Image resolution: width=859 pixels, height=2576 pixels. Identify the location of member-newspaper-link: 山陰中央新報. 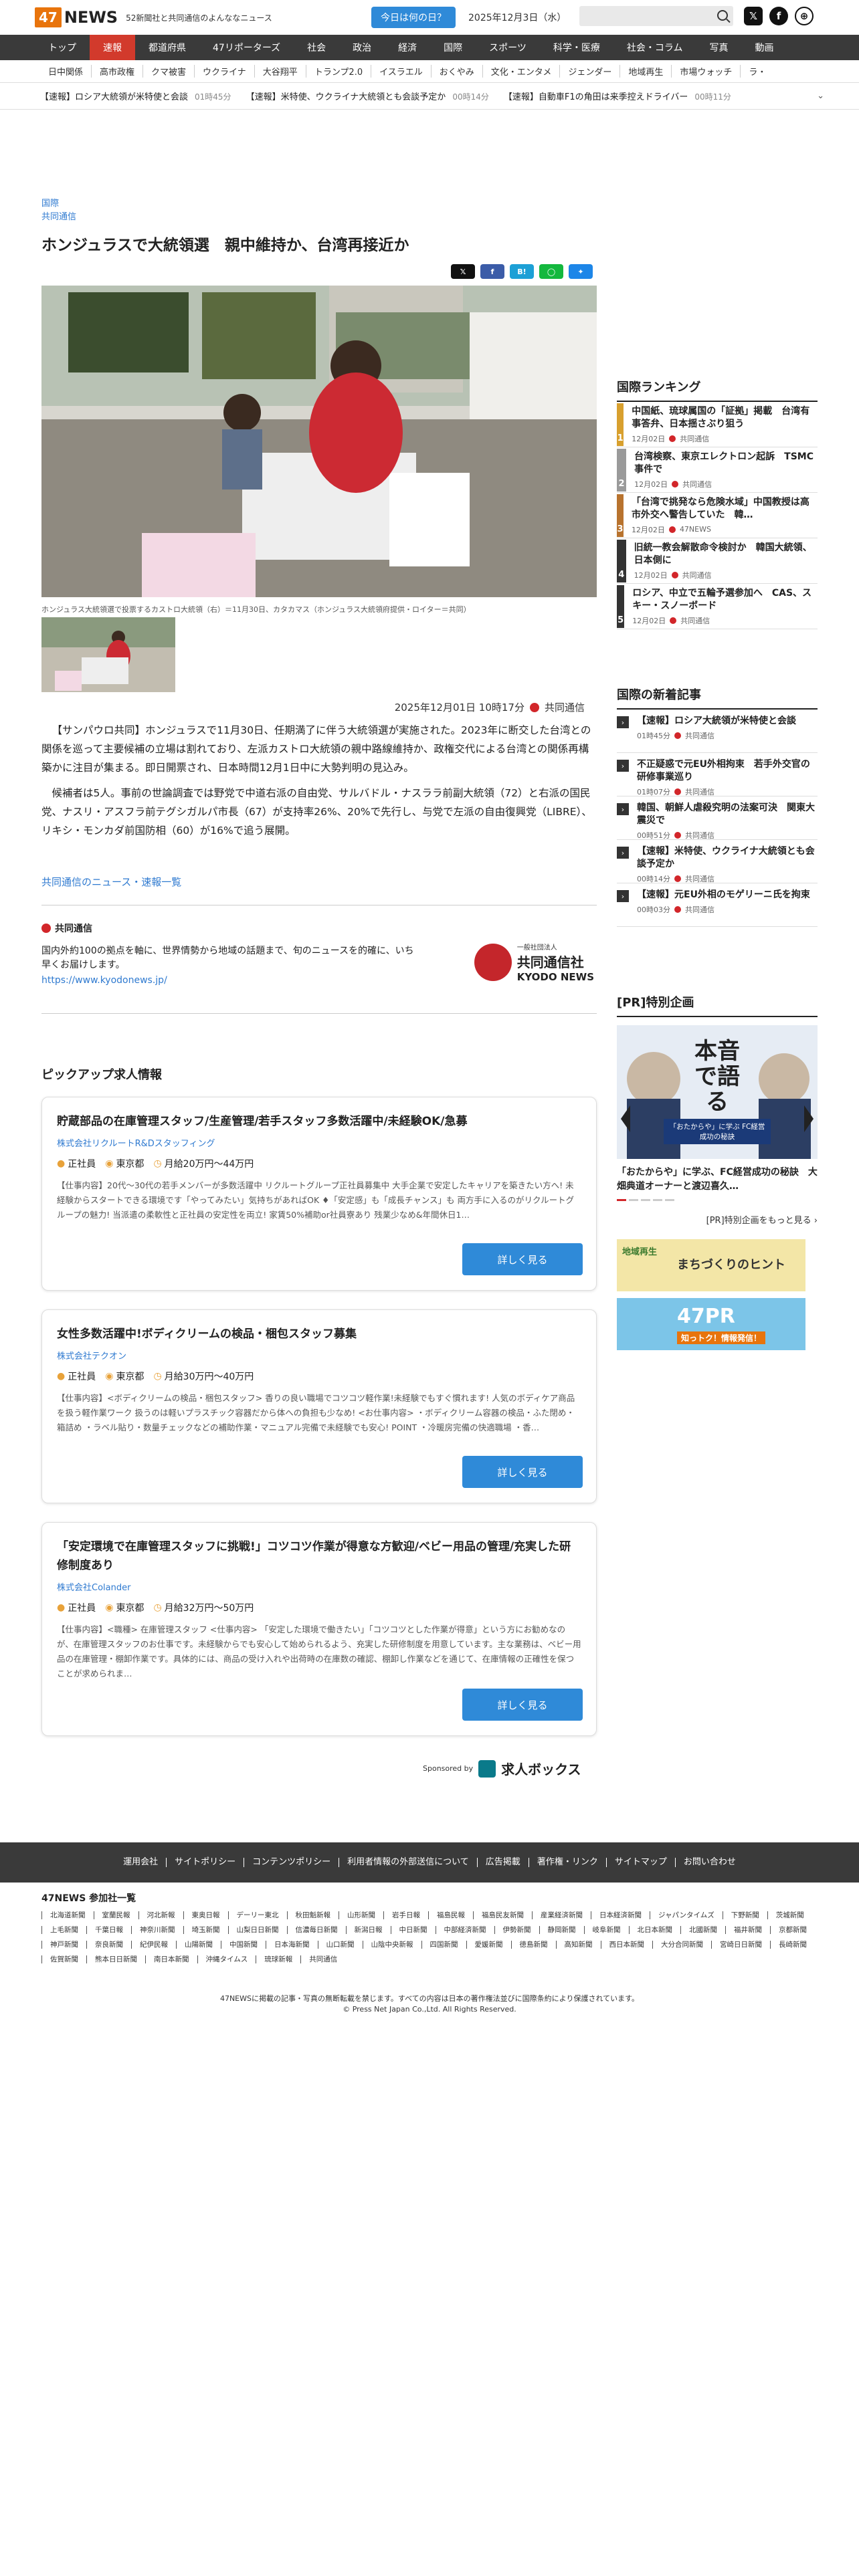
(391, 1945).